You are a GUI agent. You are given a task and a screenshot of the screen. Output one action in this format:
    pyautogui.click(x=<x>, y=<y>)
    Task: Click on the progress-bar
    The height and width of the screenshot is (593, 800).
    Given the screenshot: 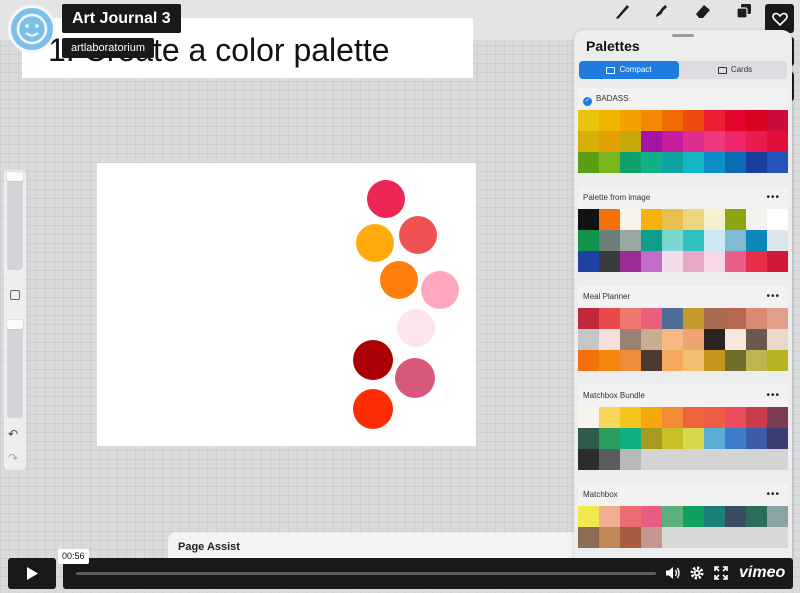 What is the action you would take?
    pyautogui.click(x=366, y=573)
    